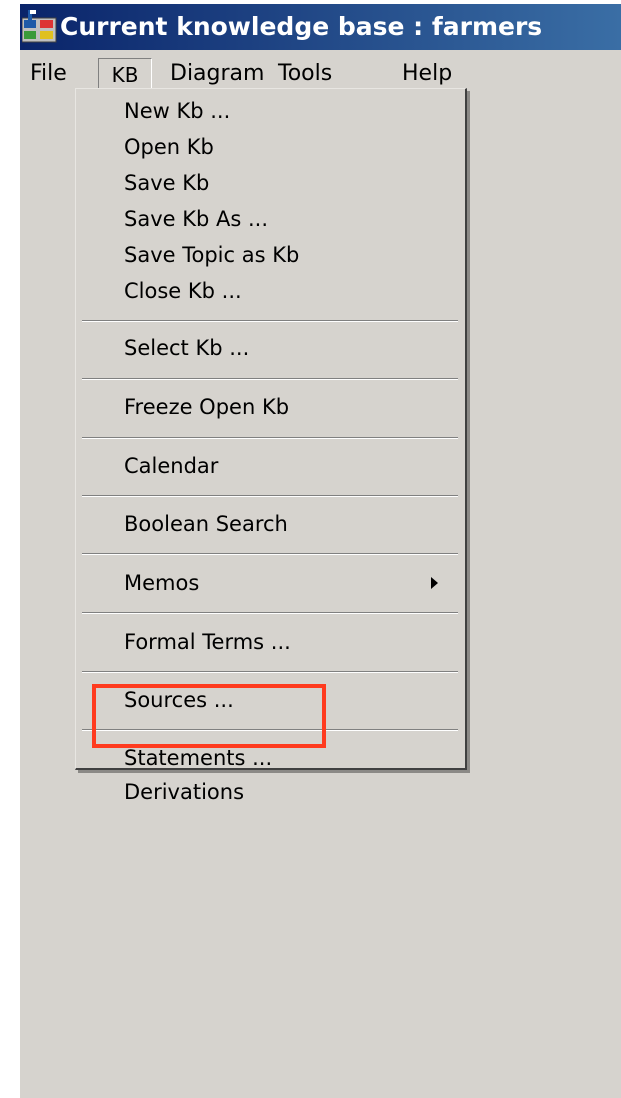  I want to click on menu-item-open-kb: Open Kb, so click(169, 147).